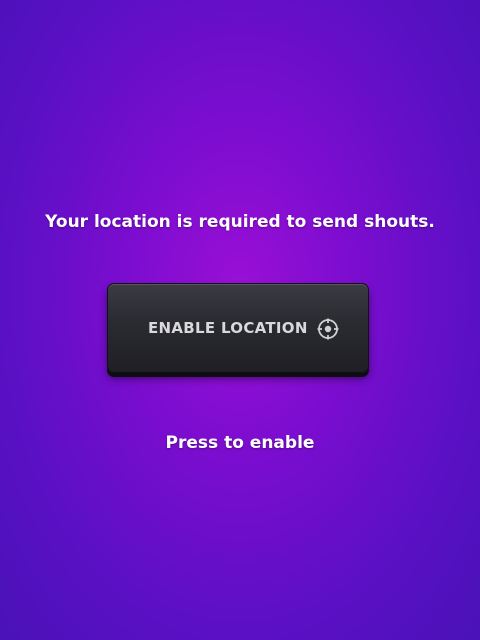  I want to click on enable-location-button: ENABLE LOCATION, so click(238, 328).